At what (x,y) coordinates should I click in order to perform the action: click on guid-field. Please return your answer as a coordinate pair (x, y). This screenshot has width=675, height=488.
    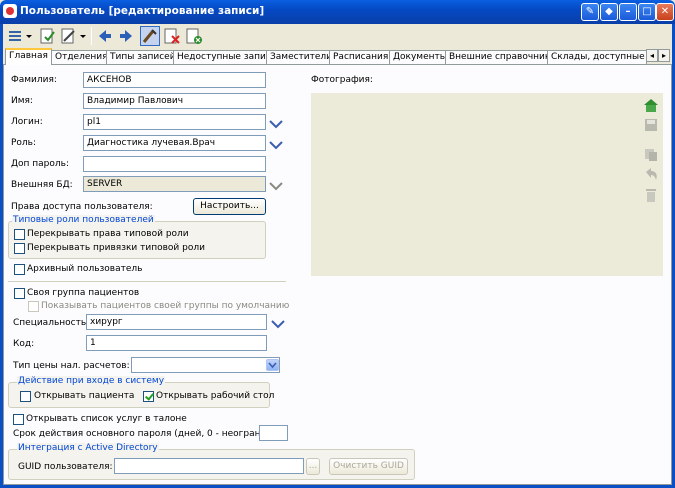
    Looking at the image, I should click on (209, 466).